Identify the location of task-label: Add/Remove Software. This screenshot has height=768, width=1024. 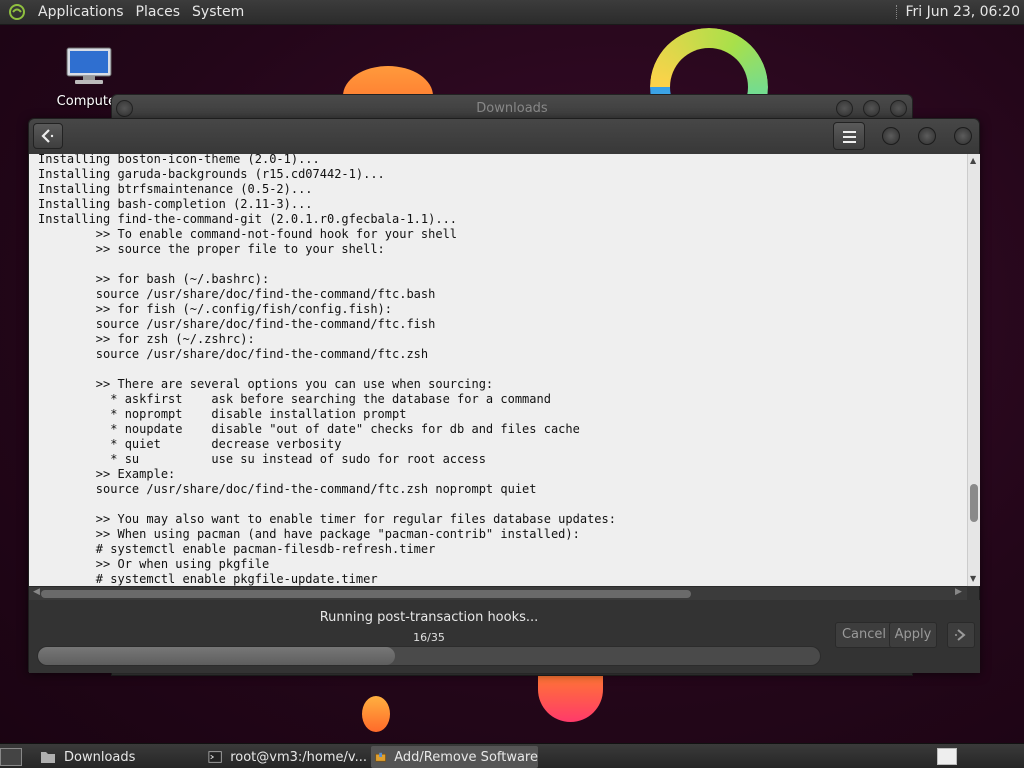
(466, 757).